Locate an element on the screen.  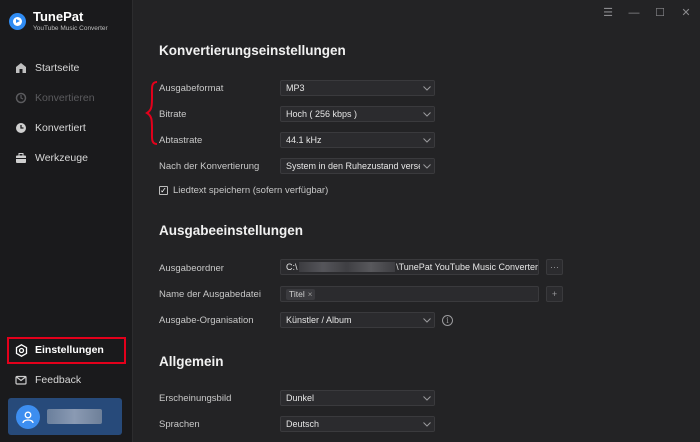
sidebar-item-startseite: Startseite is located at coordinates (67, 68).